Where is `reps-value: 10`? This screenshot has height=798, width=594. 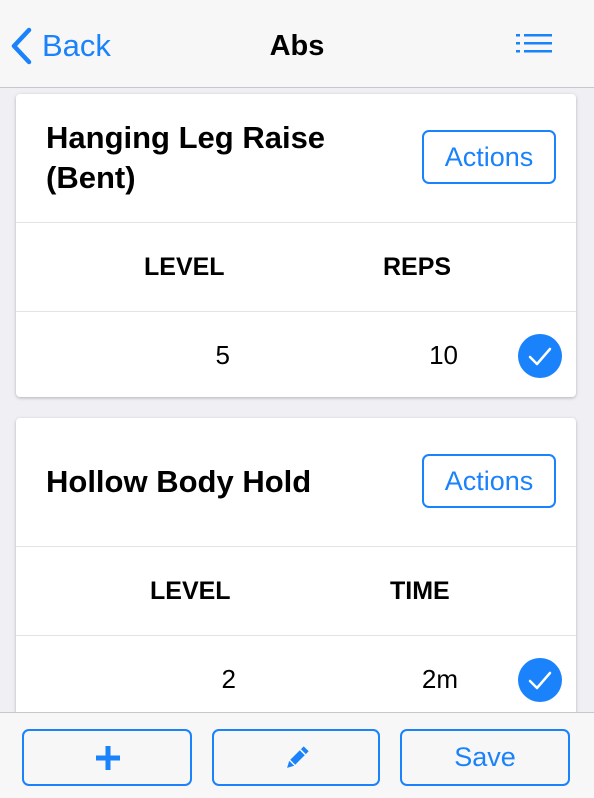
reps-value: 10 is located at coordinates (418, 354).